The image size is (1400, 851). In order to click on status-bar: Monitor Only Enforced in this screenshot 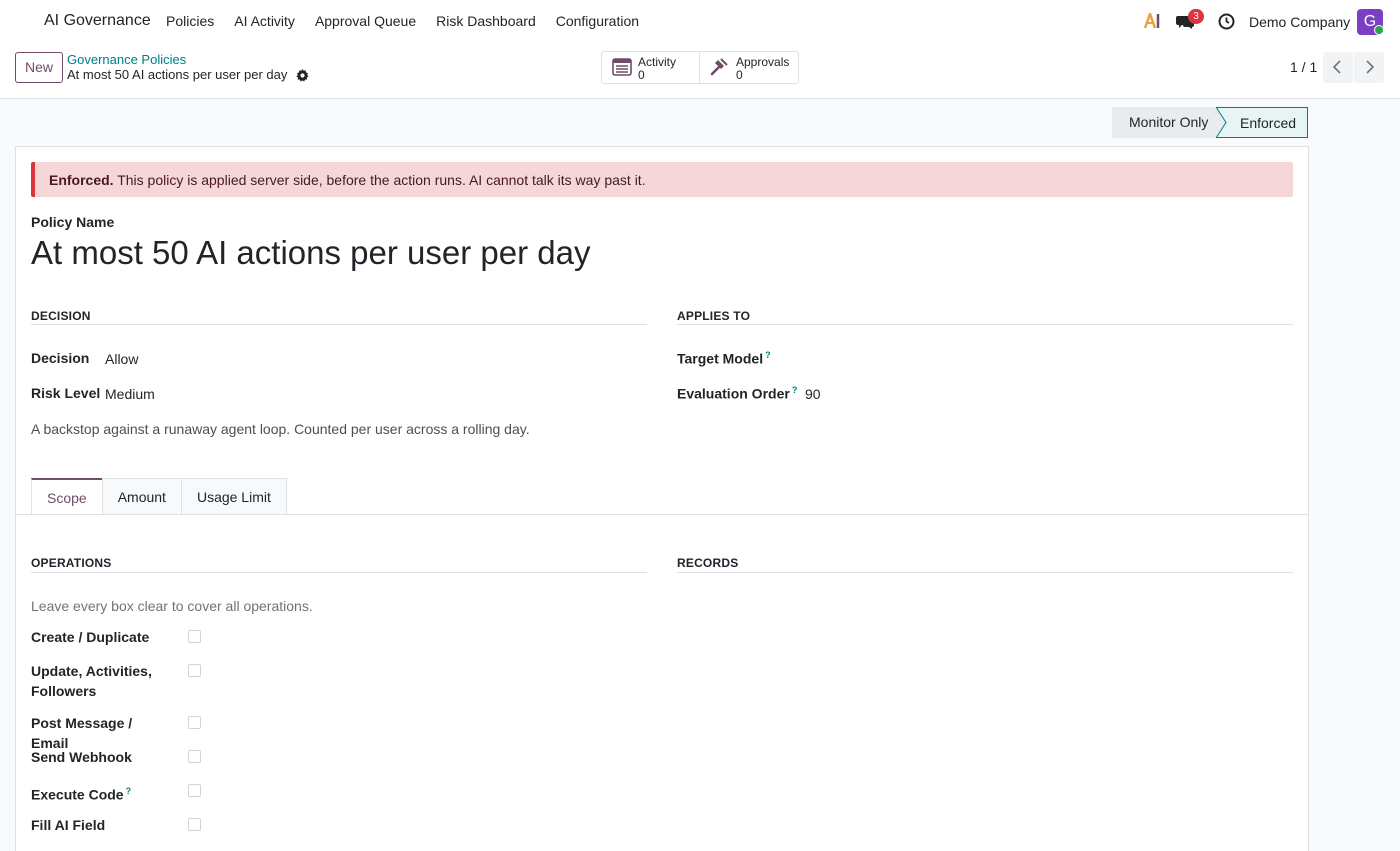, I will do `click(1210, 122)`.